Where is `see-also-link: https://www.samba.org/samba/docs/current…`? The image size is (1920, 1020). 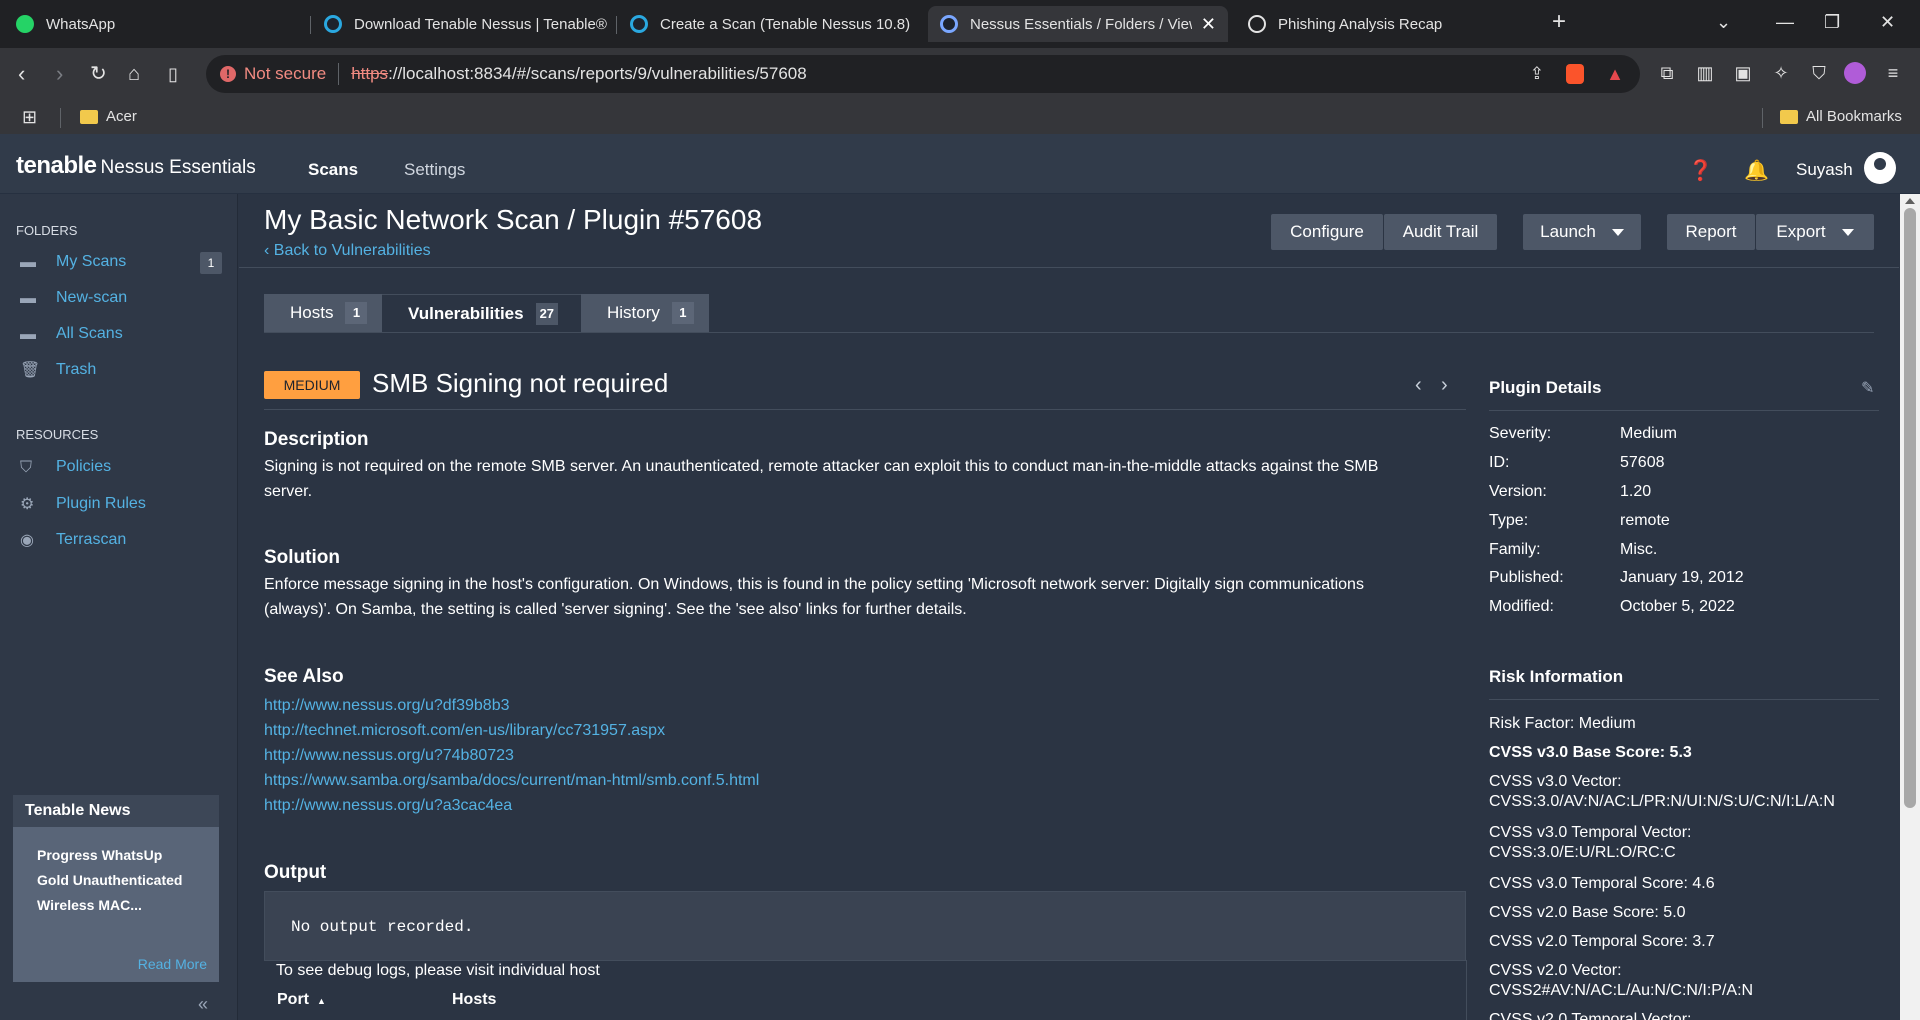
see-also-link: https://www.samba.org/samba/docs/current… is located at coordinates (511, 780).